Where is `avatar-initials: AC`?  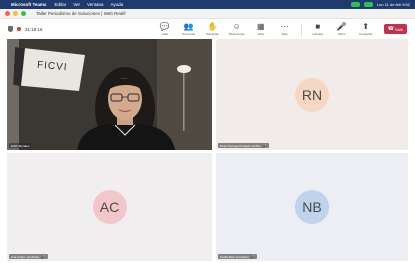
avatar-initials: AC is located at coordinates (109, 207).